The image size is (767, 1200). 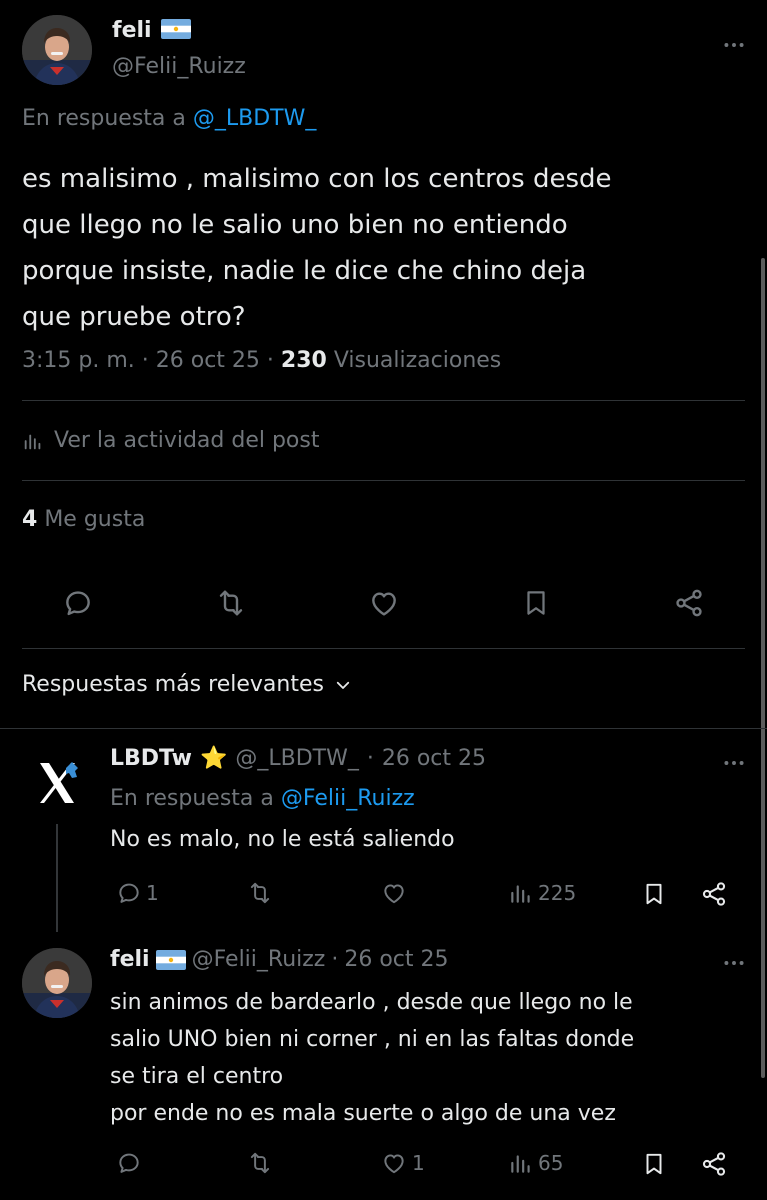 What do you see at coordinates (551, 1163) in the screenshot?
I see `views-count: 65` at bounding box center [551, 1163].